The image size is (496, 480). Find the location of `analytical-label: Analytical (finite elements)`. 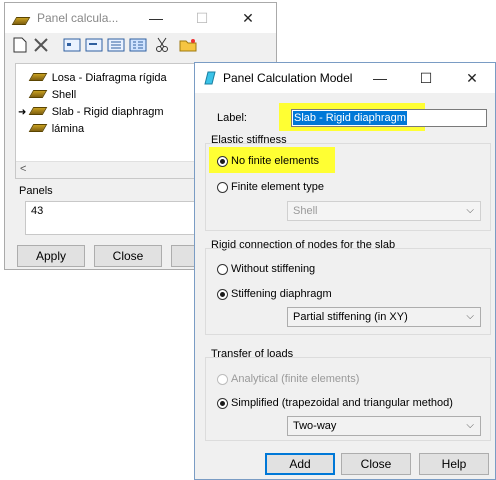

analytical-label: Analytical (finite elements) is located at coordinates (295, 379).